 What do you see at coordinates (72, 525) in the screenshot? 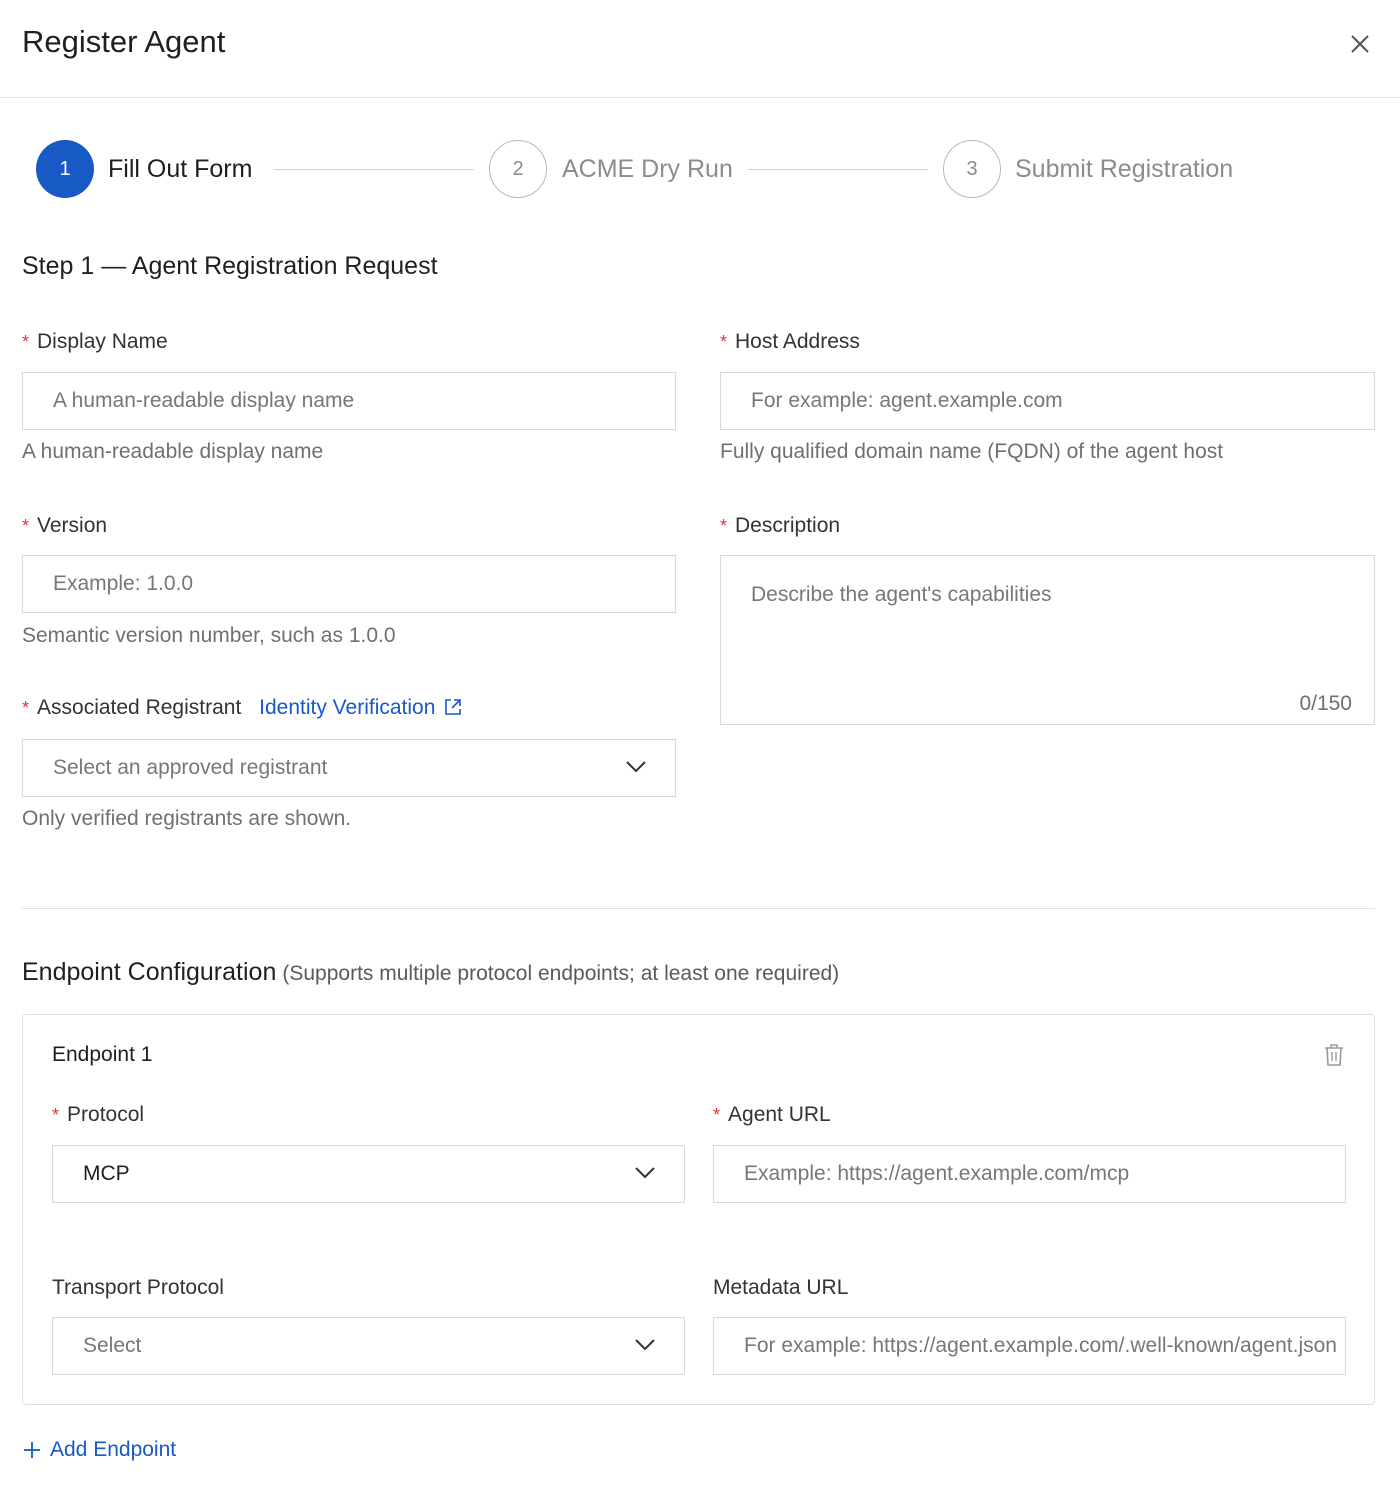
I see `version-label-text: Version` at bounding box center [72, 525].